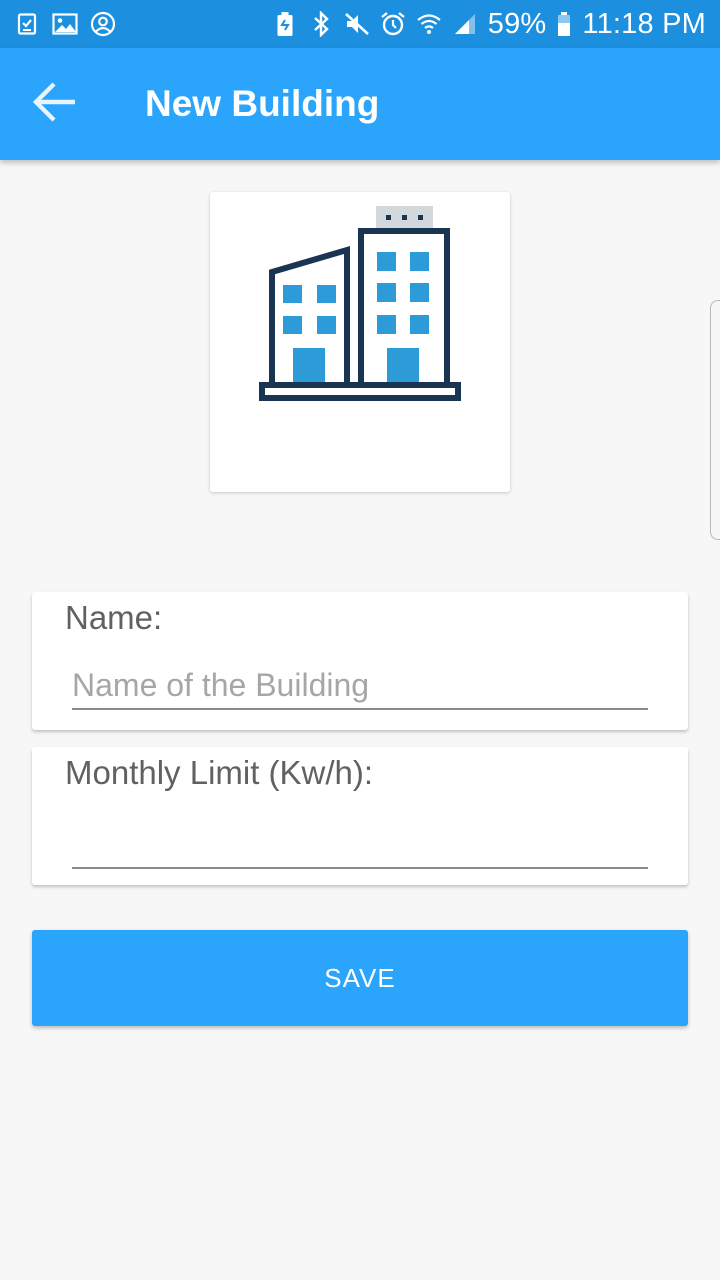  What do you see at coordinates (429, 24) in the screenshot?
I see `wifi-icon` at bounding box center [429, 24].